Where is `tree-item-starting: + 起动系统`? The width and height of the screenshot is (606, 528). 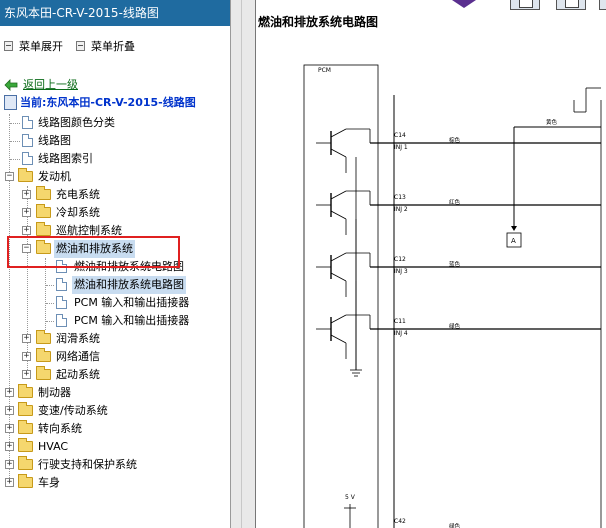
tree-item-starting: + 起动系统 is located at coordinates (100, 375).